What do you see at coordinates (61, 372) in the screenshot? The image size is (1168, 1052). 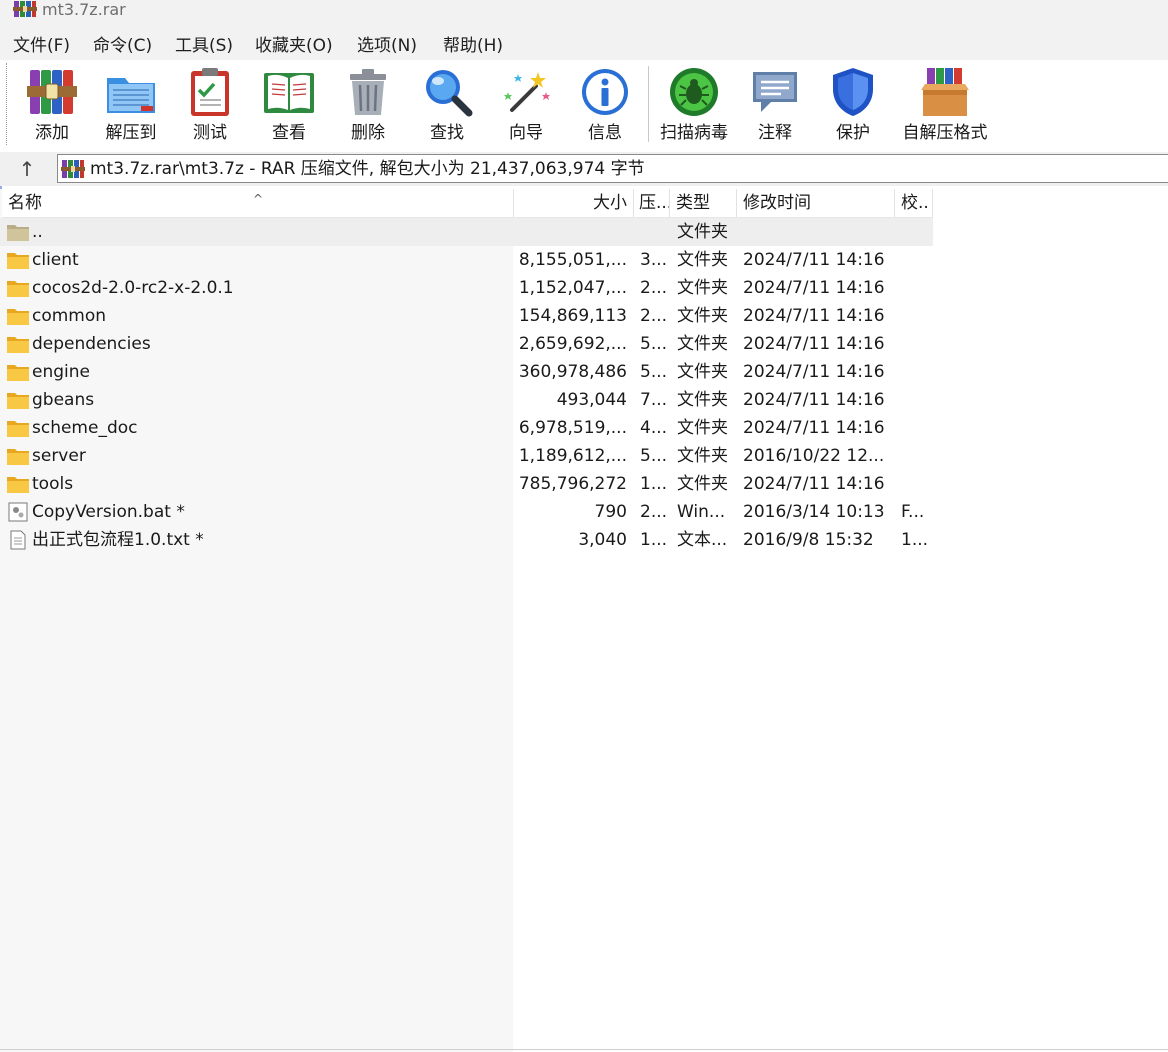 I see `file-name: engine` at bounding box center [61, 372].